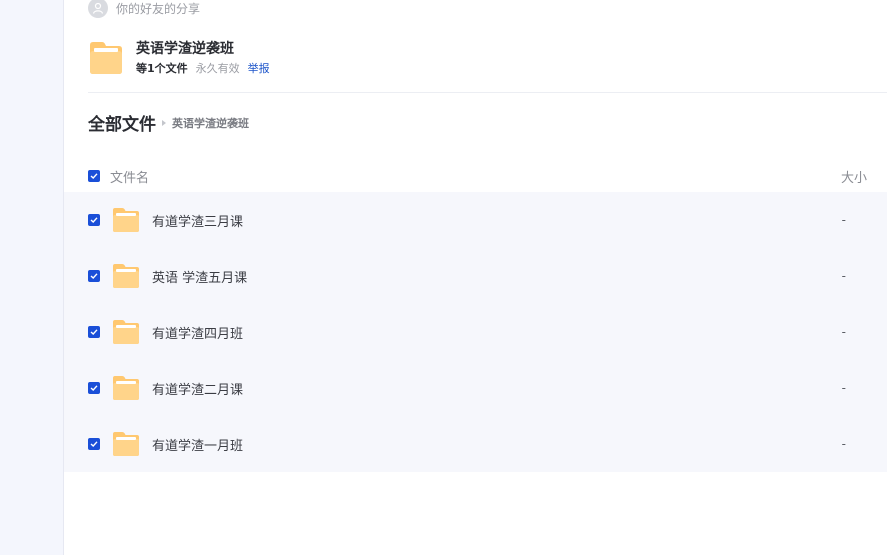 This screenshot has width=887, height=555. I want to click on file-count: 等1个文件, so click(162, 68).